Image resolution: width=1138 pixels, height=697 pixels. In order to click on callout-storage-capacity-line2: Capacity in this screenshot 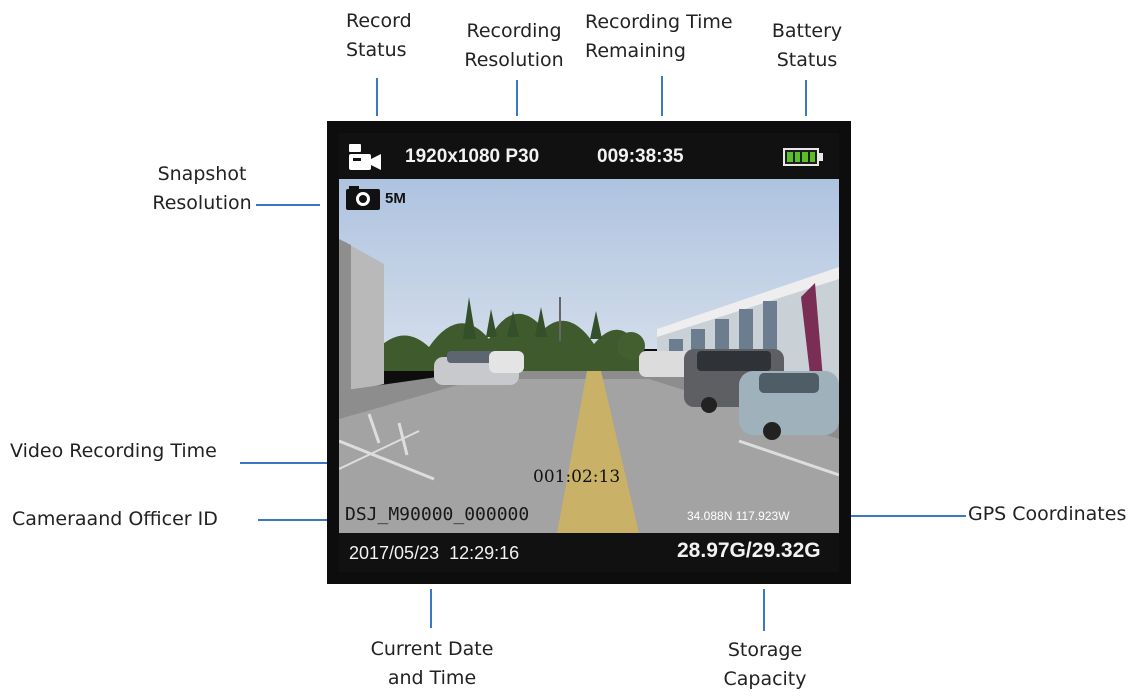, I will do `click(765, 679)`.